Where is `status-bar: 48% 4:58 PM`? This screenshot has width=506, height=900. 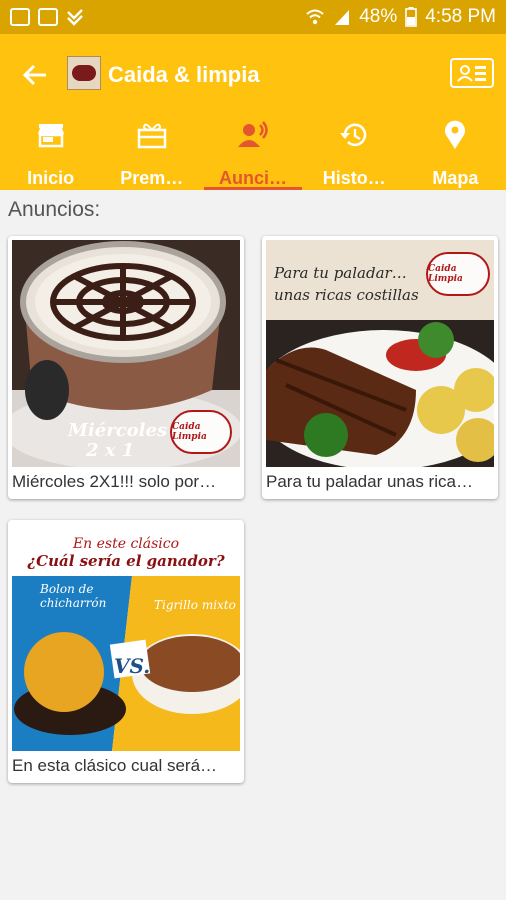 status-bar: 48% 4:58 PM is located at coordinates (253, 17).